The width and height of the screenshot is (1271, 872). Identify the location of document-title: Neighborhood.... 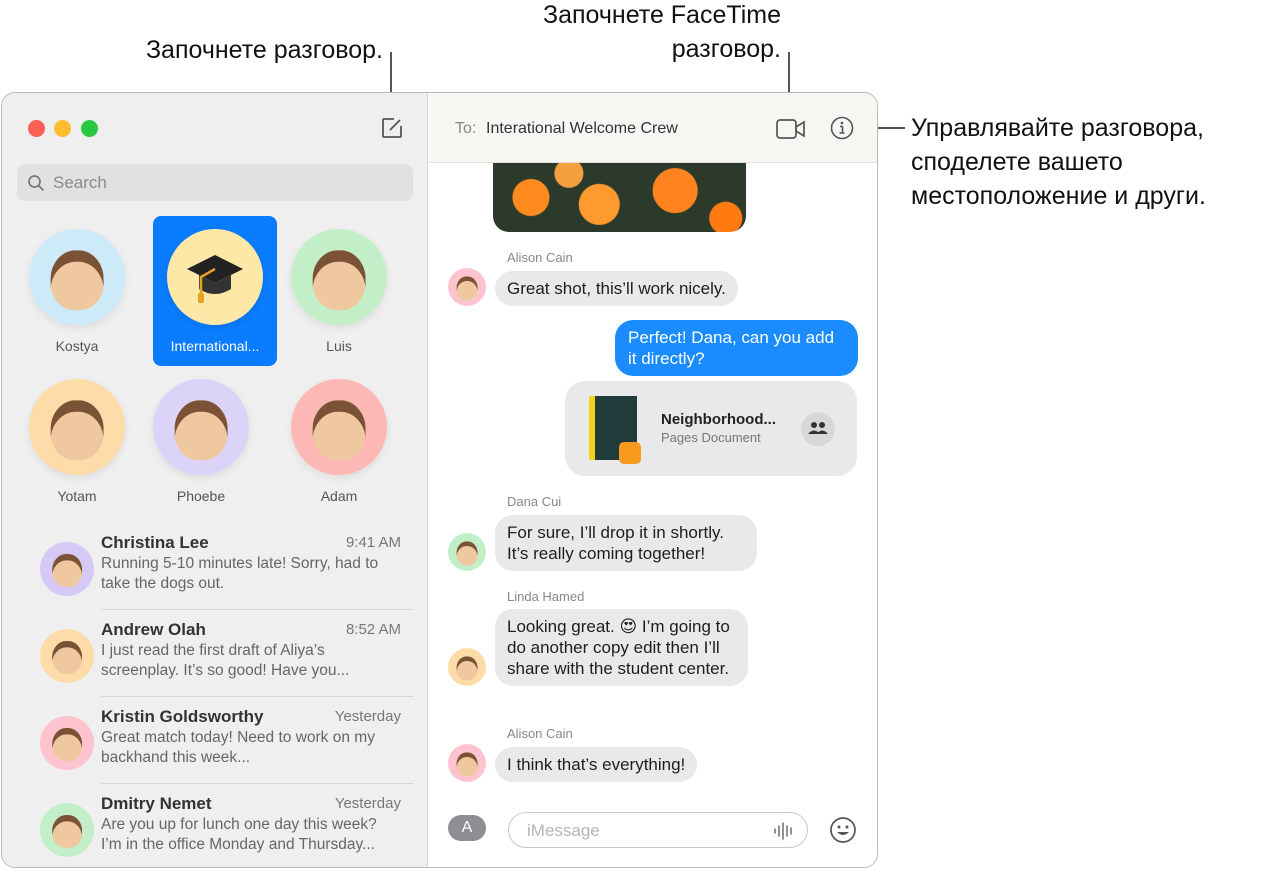
(718, 419).